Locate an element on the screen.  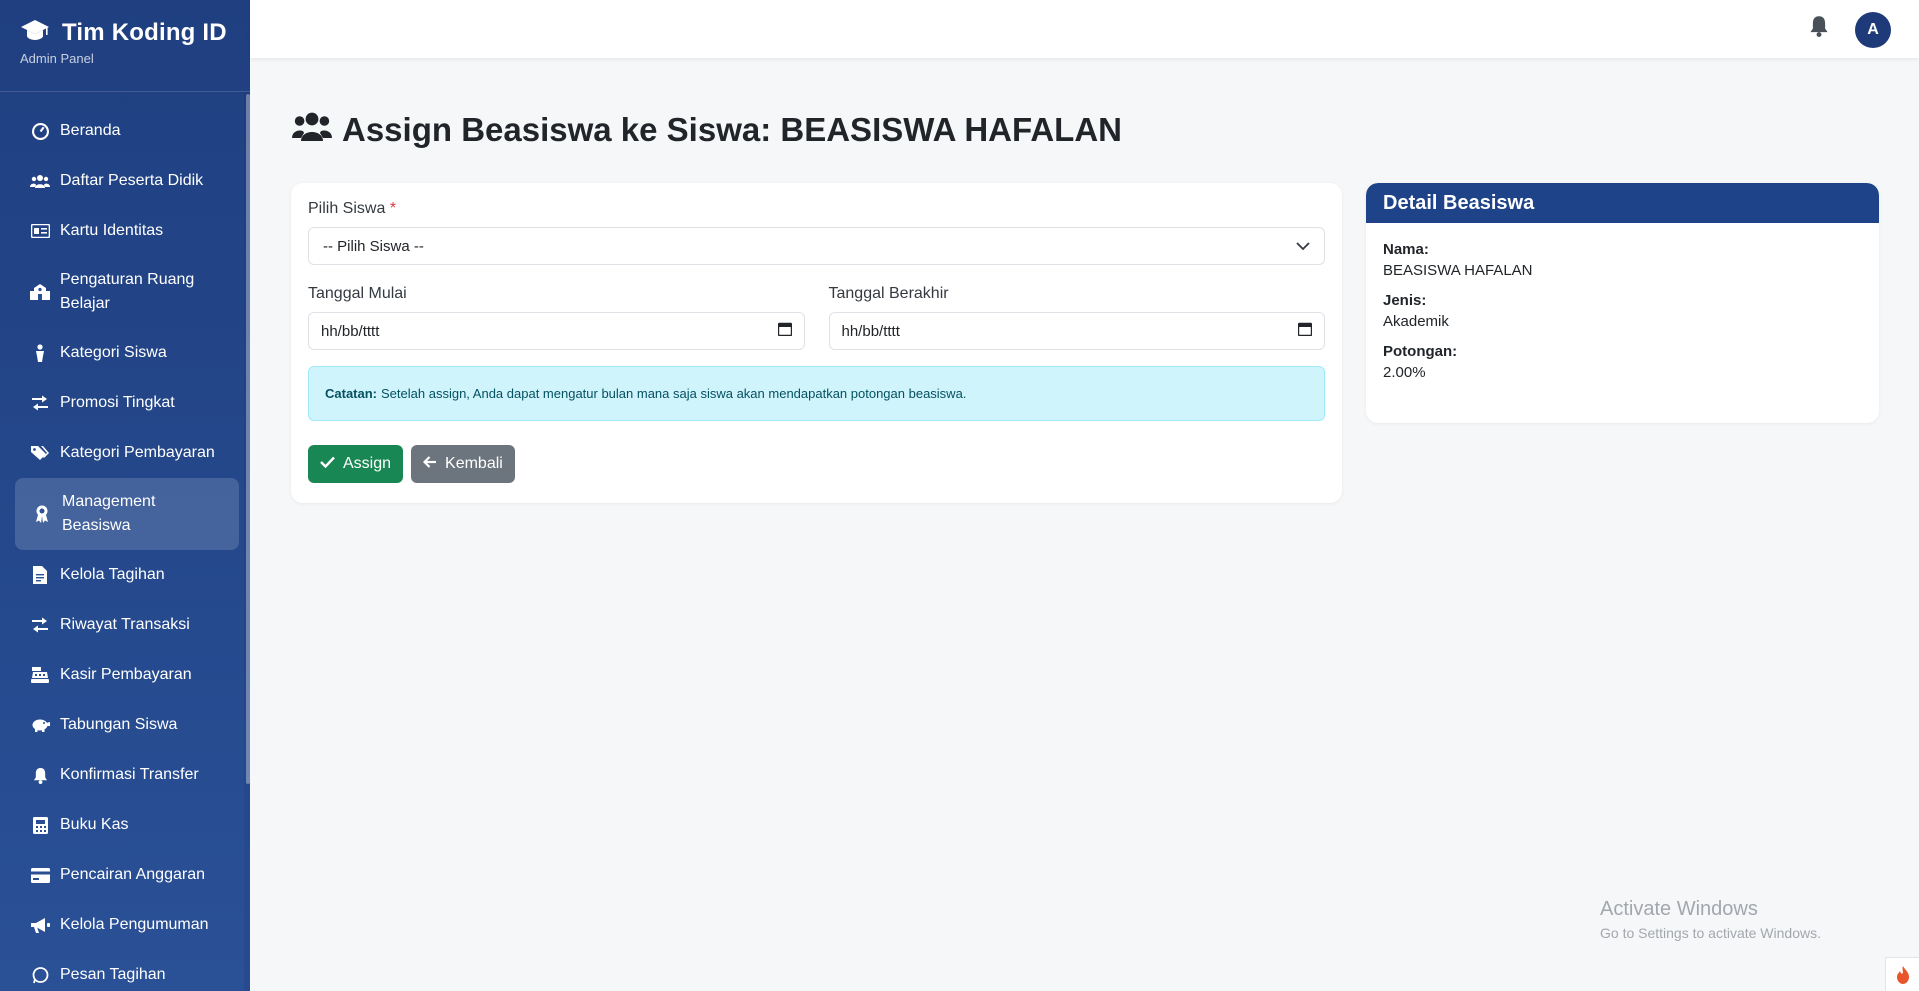
sidebar-item-kategori-pembayaran: Kategori Pembayaran is located at coordinates (125, 453).